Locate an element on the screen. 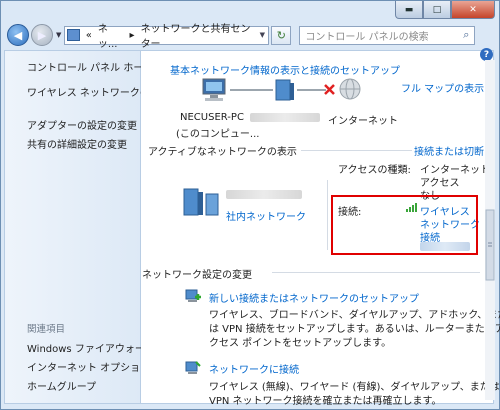 The image size is (500, 410). task-new-connection-desc-3: クセス ポイントをセットアップします。 is located at coordinates (300, 343).